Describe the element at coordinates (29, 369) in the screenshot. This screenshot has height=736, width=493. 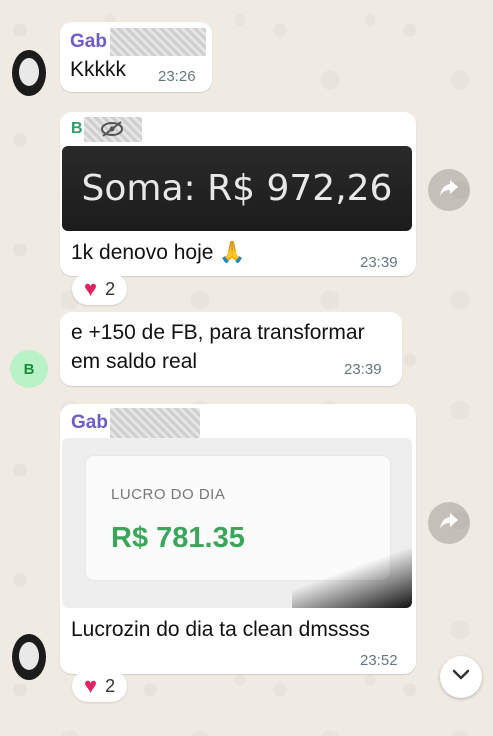
I see `avatar: B` at that location.